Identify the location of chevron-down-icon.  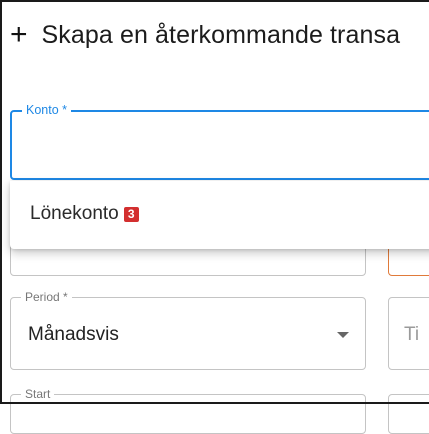
(343, 335).